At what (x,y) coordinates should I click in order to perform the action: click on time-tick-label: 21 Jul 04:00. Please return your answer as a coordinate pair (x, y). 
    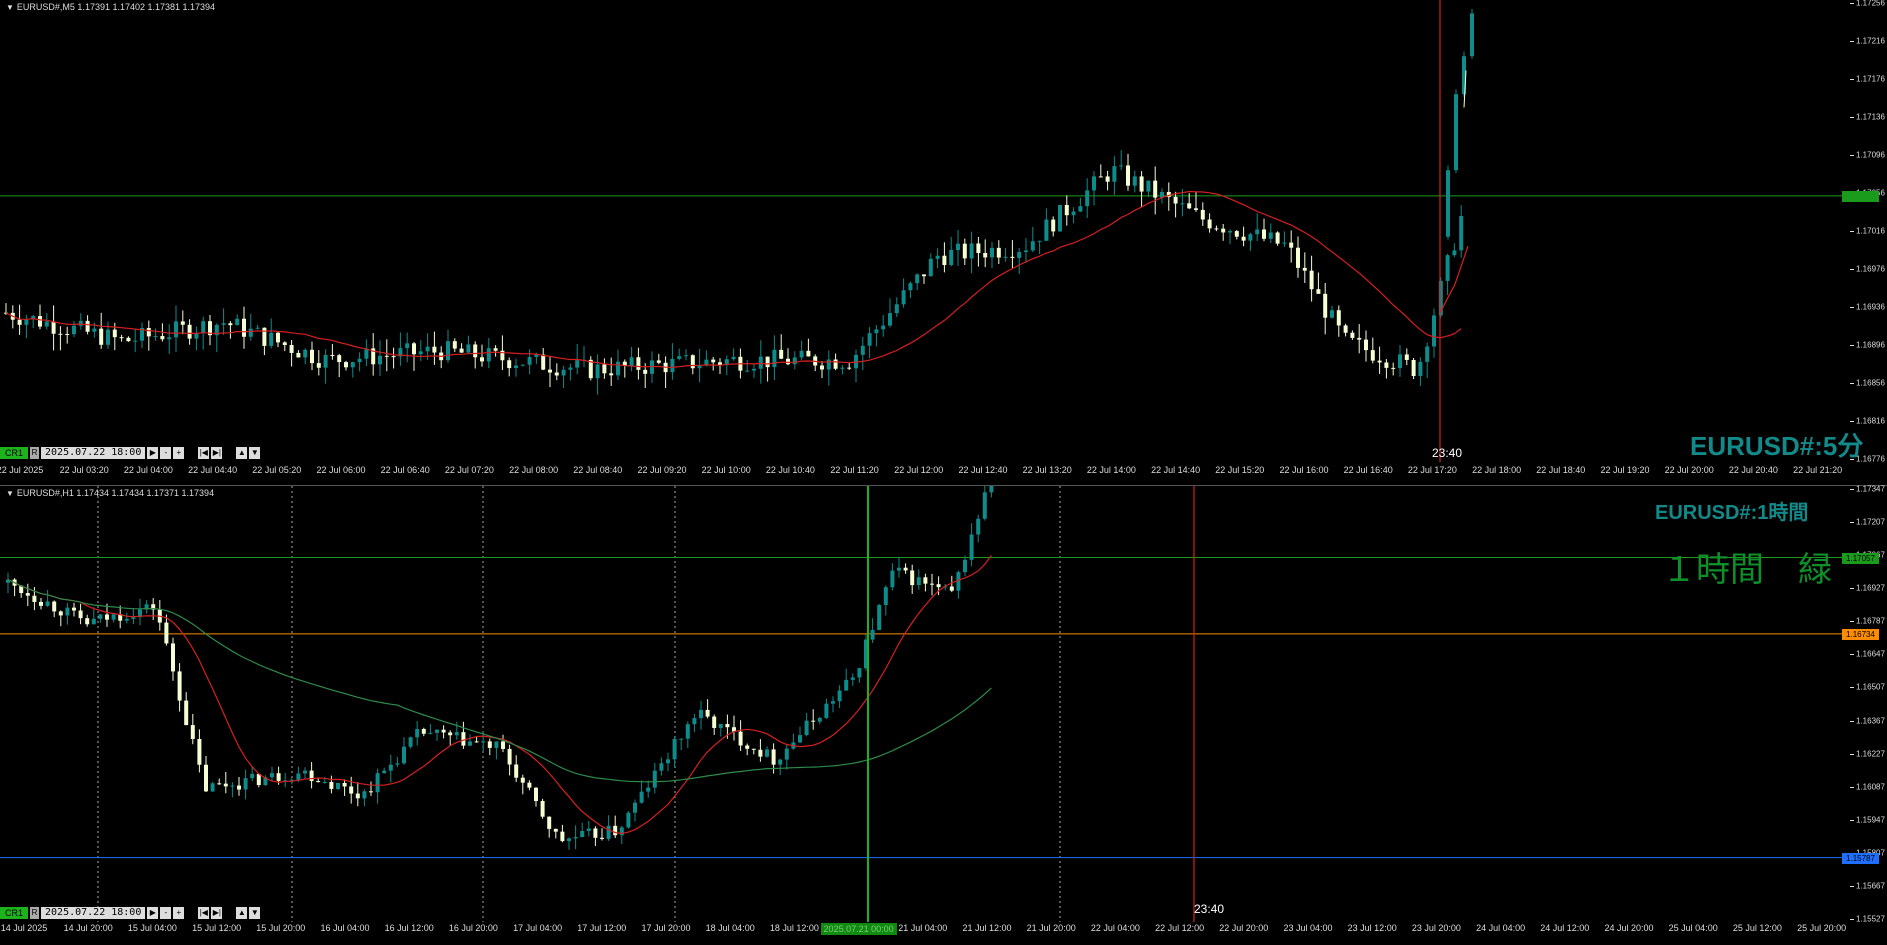
    Looking at the image, I should click on (923, 928).